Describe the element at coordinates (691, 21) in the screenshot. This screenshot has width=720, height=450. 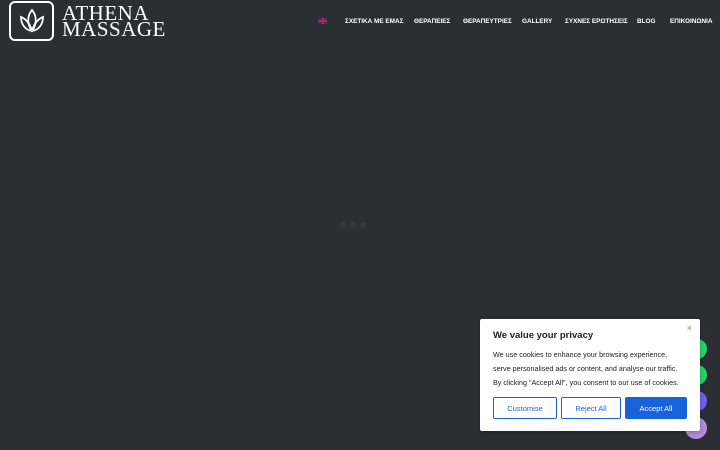
I see `nav-item-contact: ΕΠΙΚΟΙΝΩΝΙΑ` at that location.